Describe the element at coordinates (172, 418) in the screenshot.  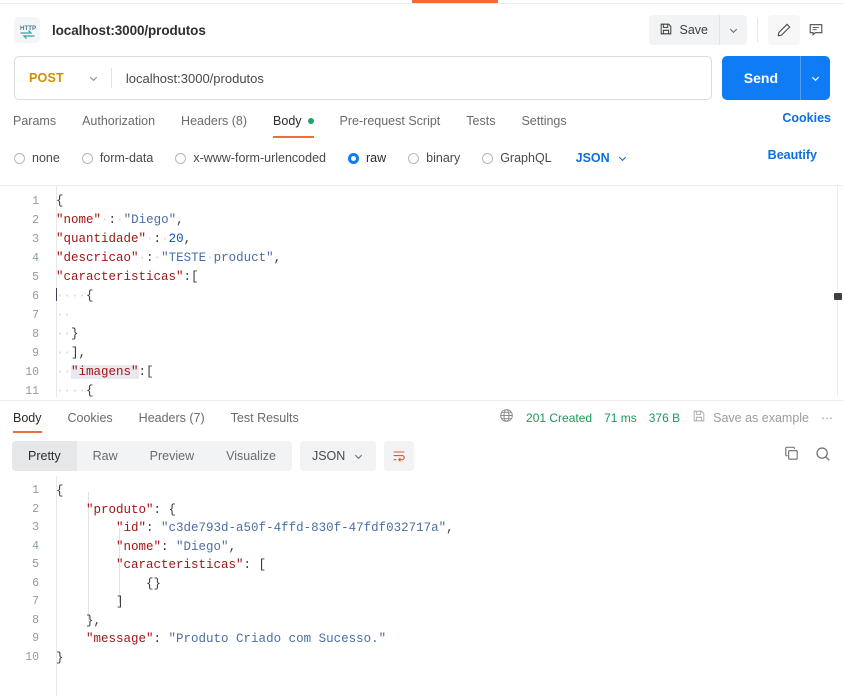
I see `response-tab-headers: Headers (7)` at that location.